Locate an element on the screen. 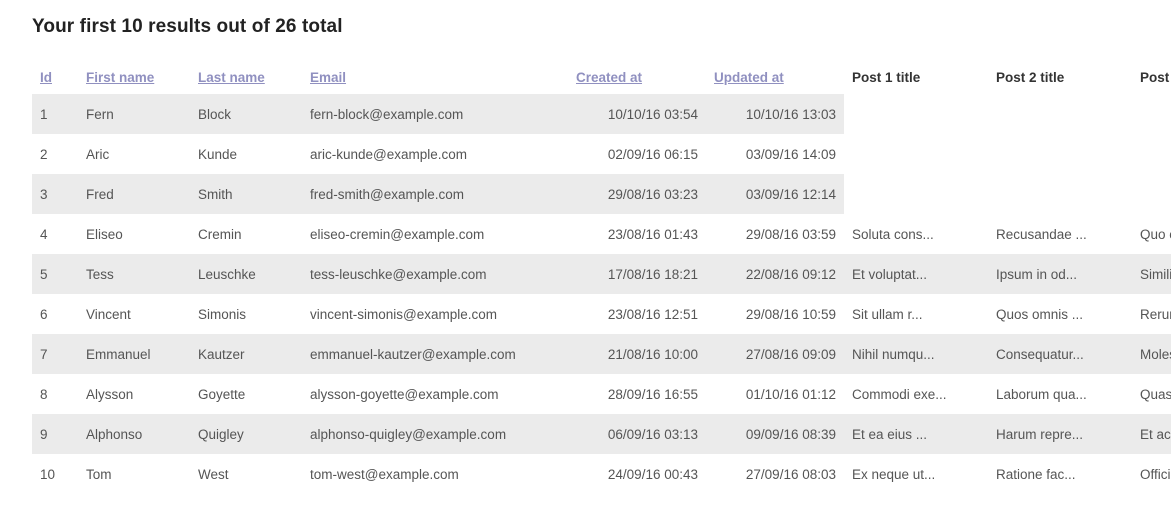 Image resolution: width=1171 pixels, height=527 pixels. cell-id: 5 is located at coordinates (55, 274).